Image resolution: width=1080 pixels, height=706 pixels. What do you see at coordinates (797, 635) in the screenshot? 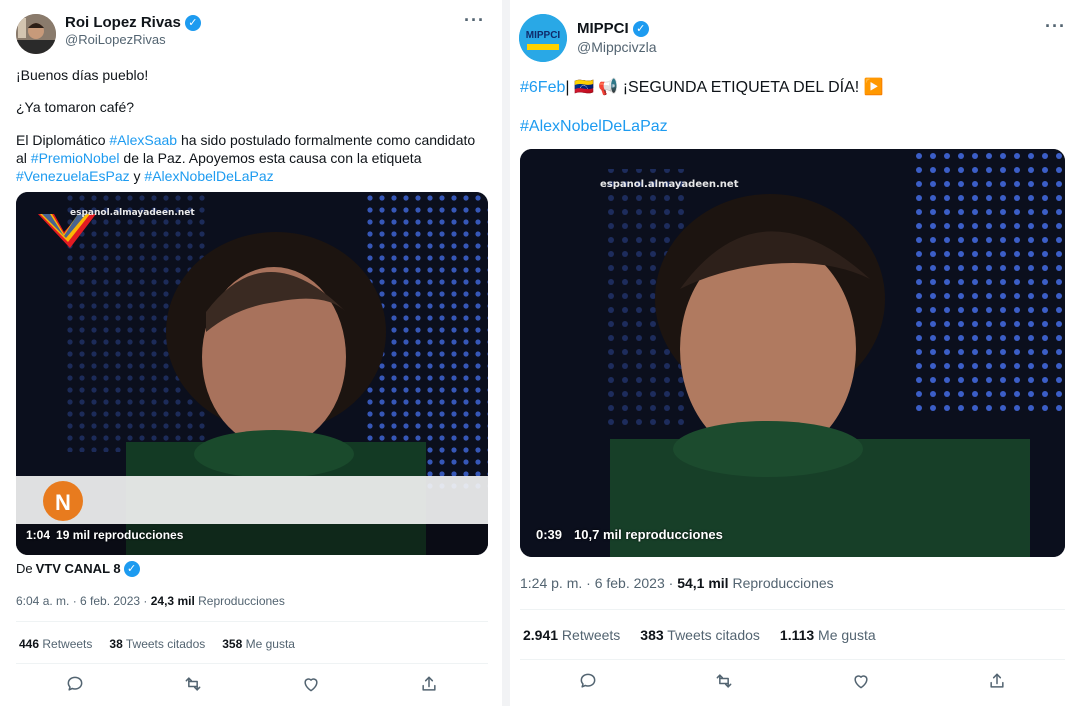
I see `likes-count: 1.113` at bounding box center [797, 635].